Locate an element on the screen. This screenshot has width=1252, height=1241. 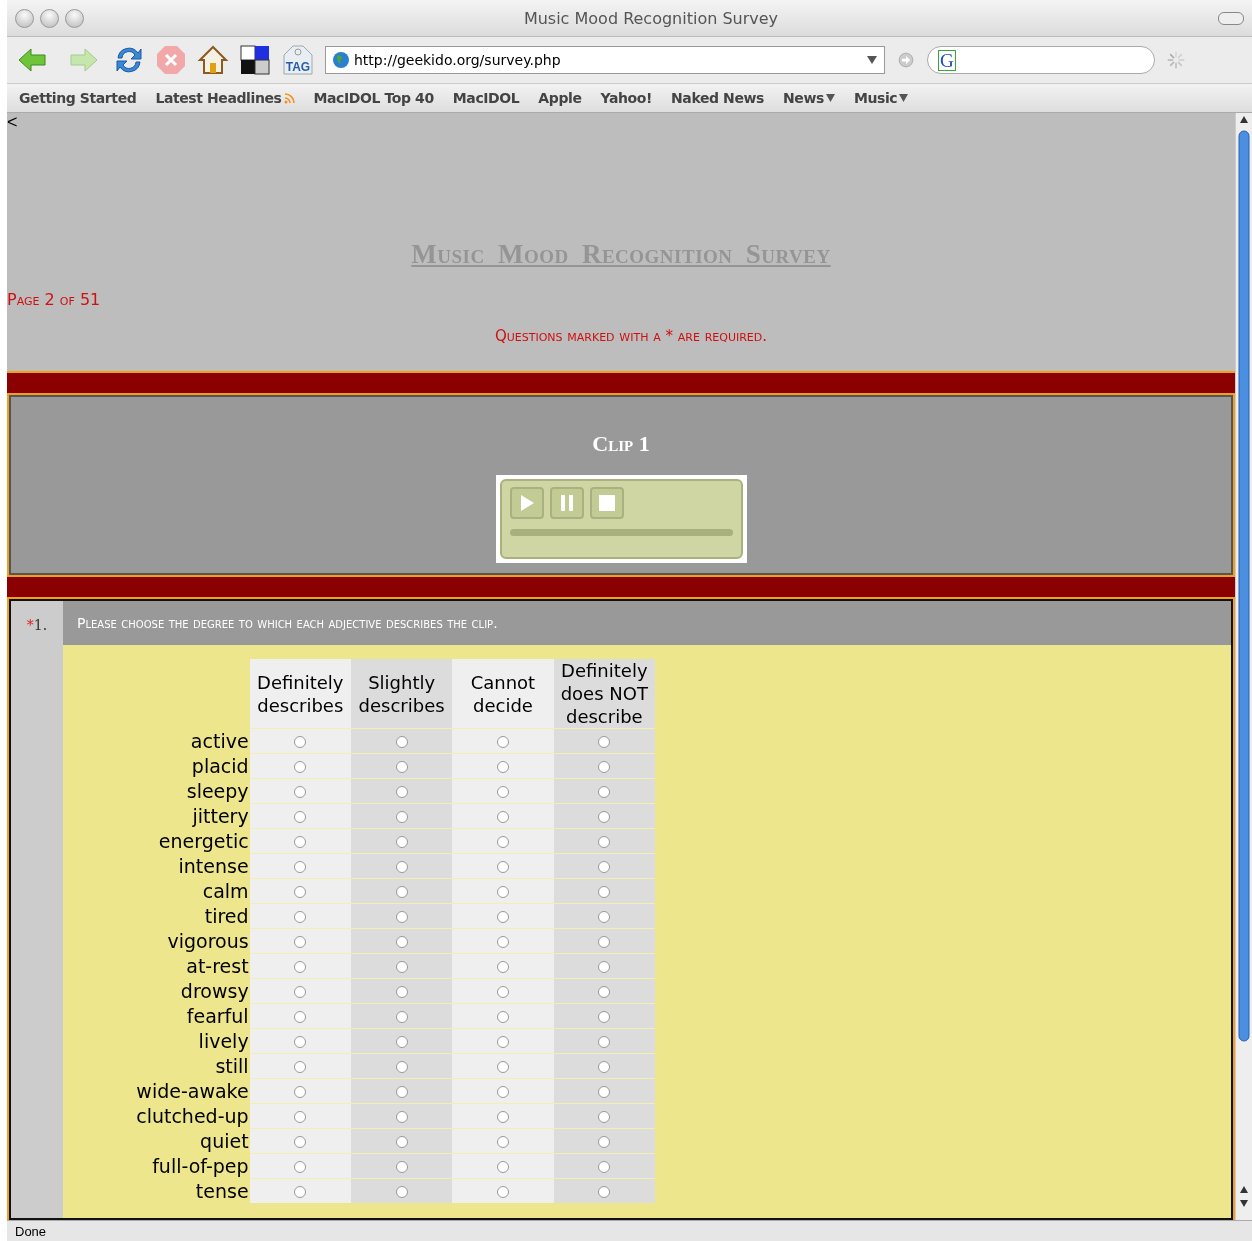
minimize-window-button is located at coordinates (49, 18).